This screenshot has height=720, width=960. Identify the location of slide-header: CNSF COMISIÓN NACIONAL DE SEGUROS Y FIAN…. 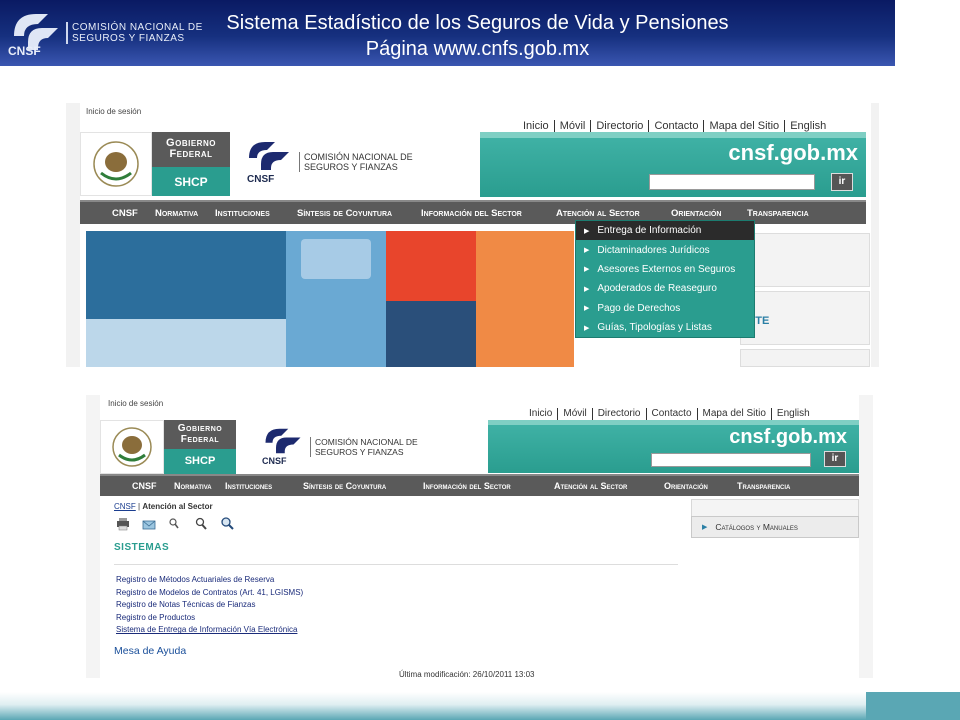
(447, 33).